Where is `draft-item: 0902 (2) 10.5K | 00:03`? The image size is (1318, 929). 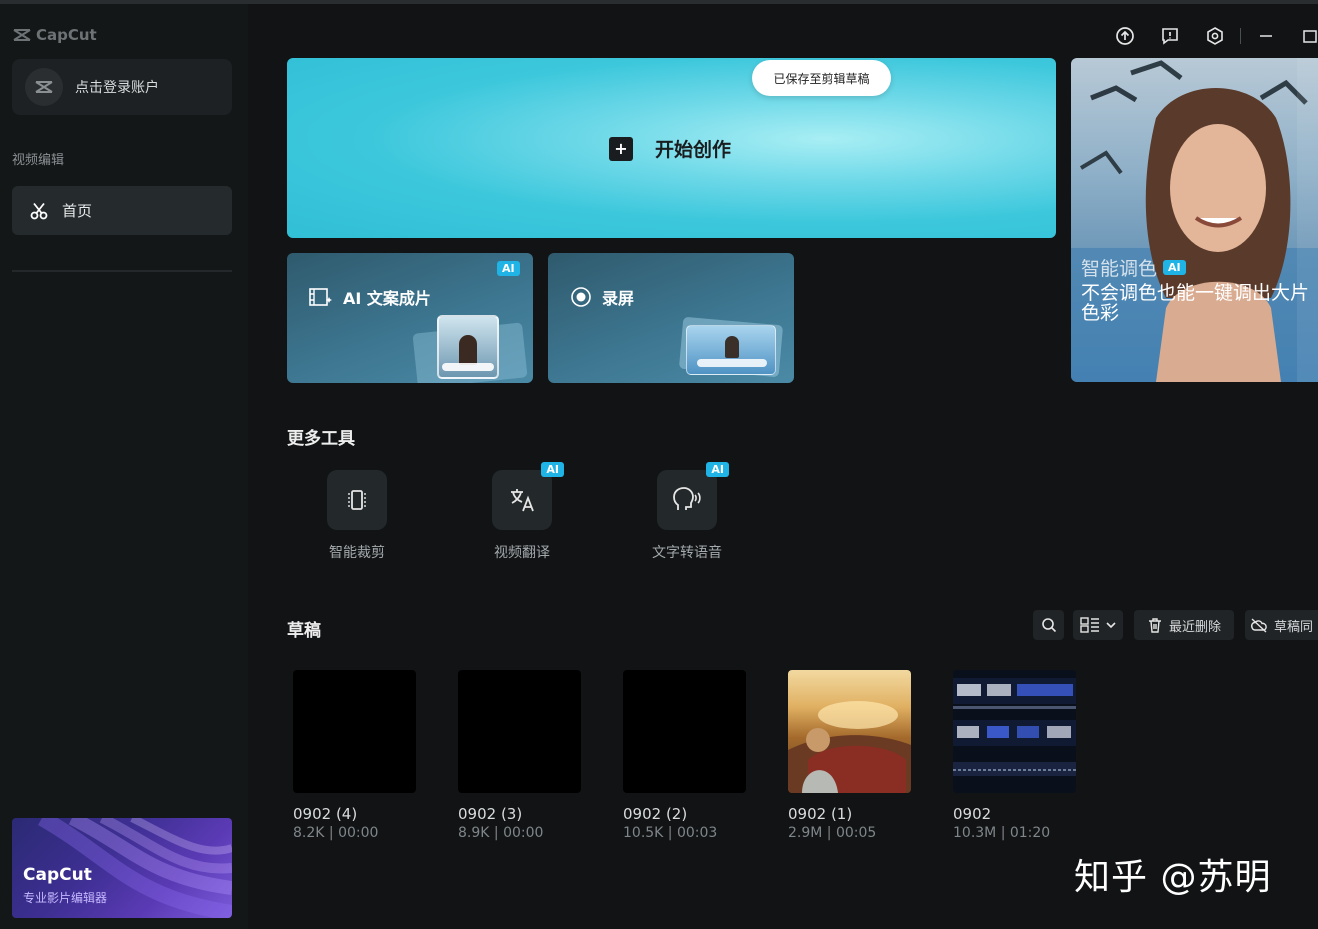 draft-item: 0902 (2) 10.5K | 00:03 is located at coordinates (684, 755).